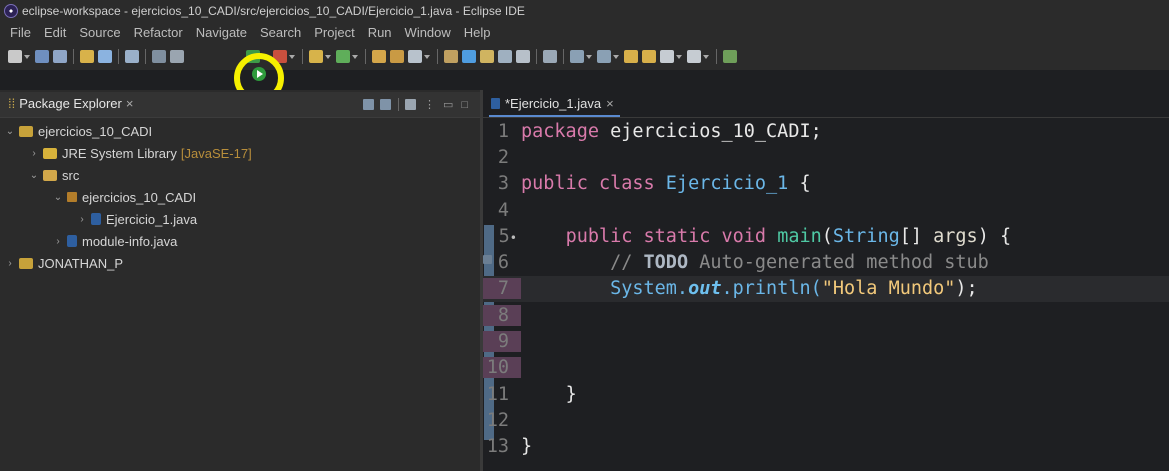  What do you see at coordinates (666, 236) in the screenshot?
I see `code-token: public static void` at bounding box center [666, 236].